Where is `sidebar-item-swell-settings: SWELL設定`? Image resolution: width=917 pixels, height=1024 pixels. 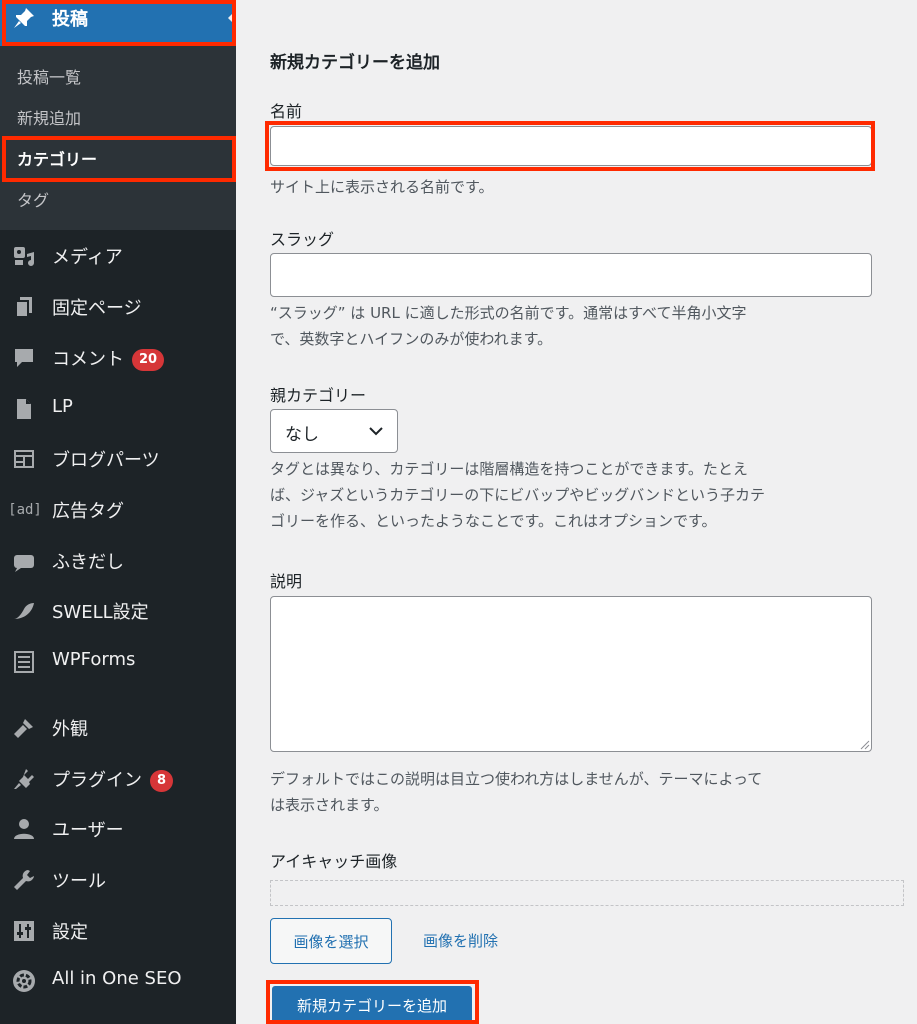 sidebar-item-swell-settings: SWELL設定 is located at coordinates (118, 610).